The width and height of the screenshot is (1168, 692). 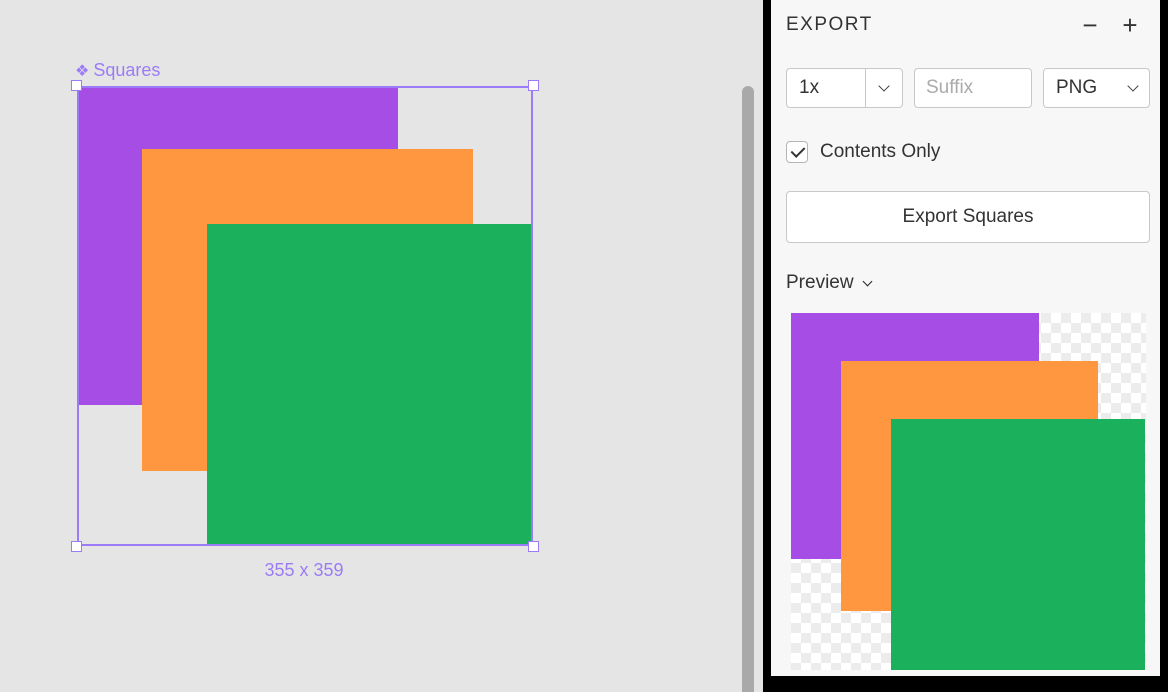 I want to click on selection-dimensions: 355 x 359, so click(x=304, y=570).